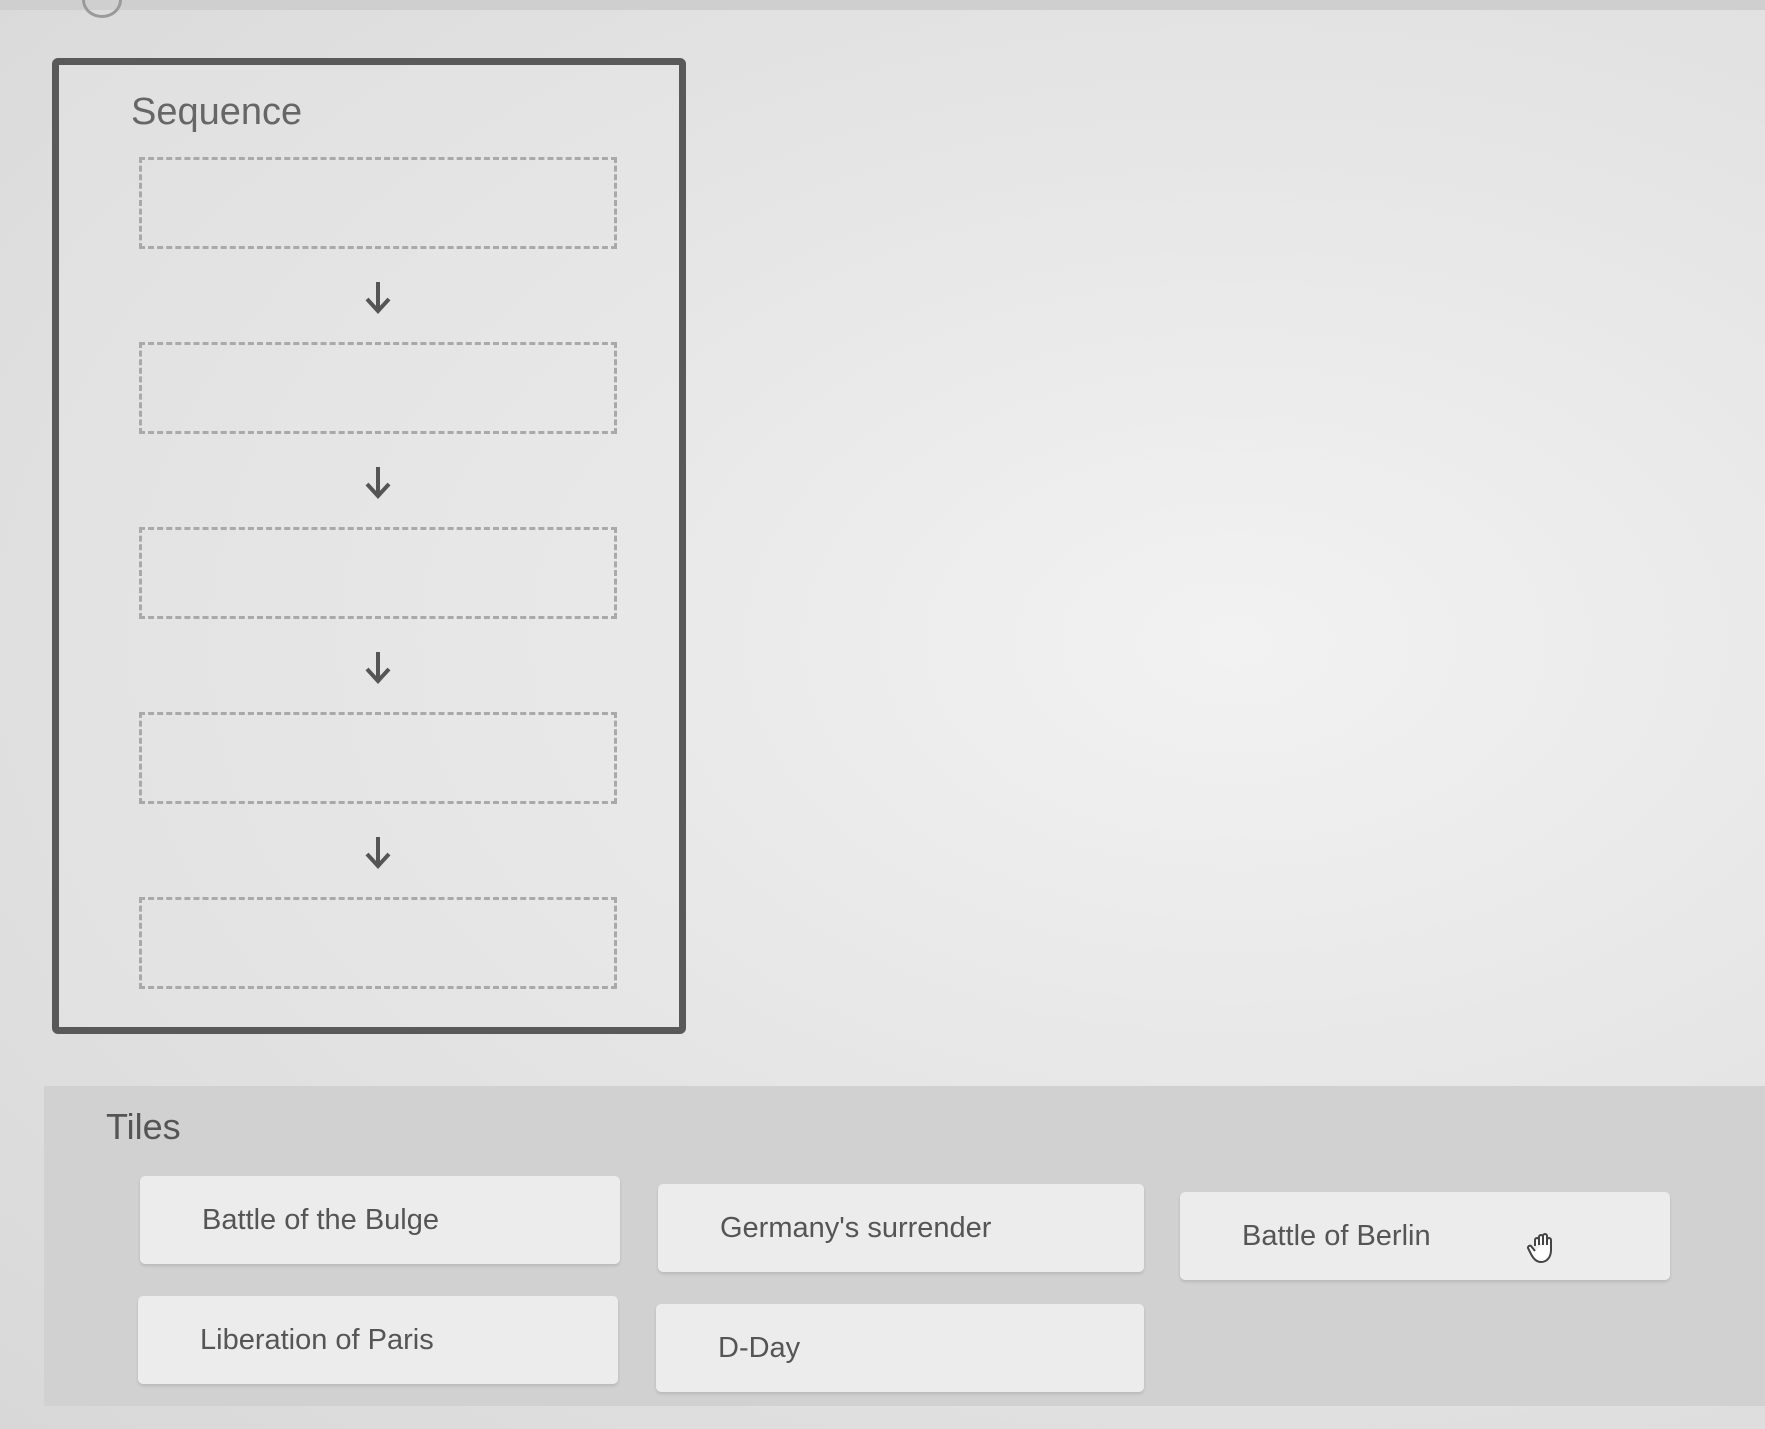 This screenshot has height=1429, width=1765. I want to click on tile-liberation-of-paris: Liberation of Paris, so click(378, 1340).